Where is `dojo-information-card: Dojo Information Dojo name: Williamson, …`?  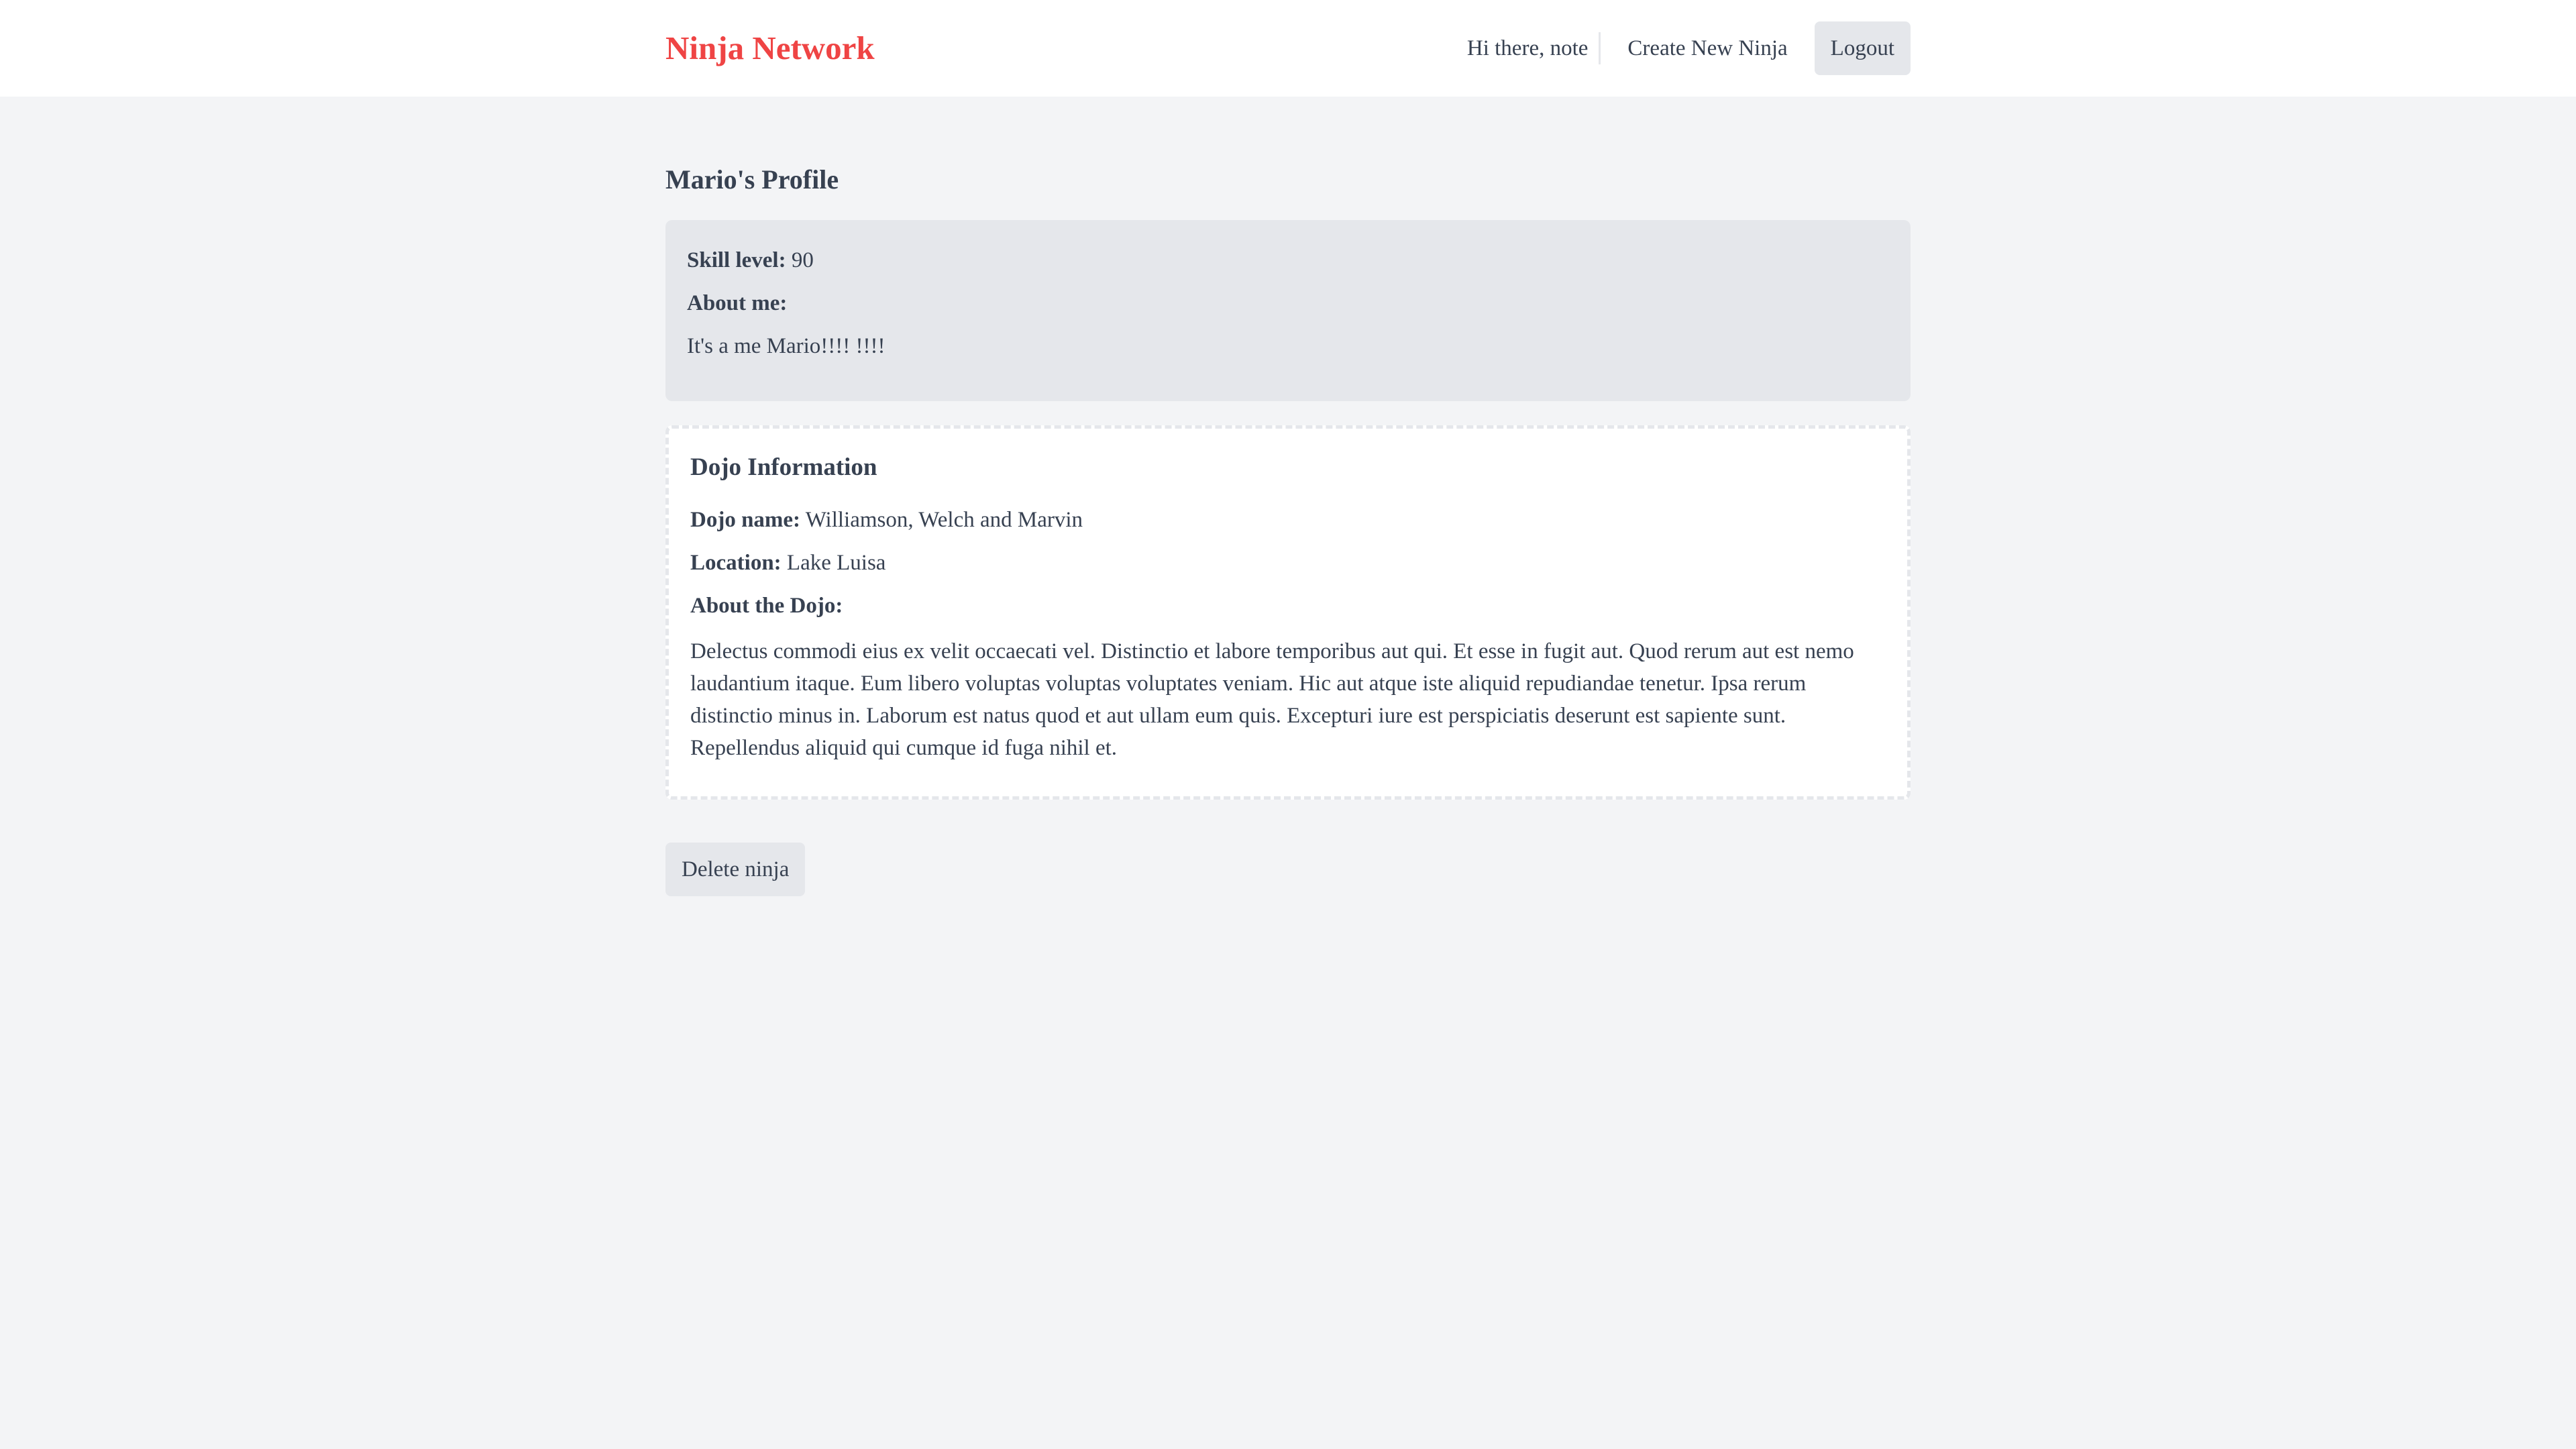
dojo-information-card: Dojo Information Dojo name: Williamson, … is located at coordinates (1288, 612).